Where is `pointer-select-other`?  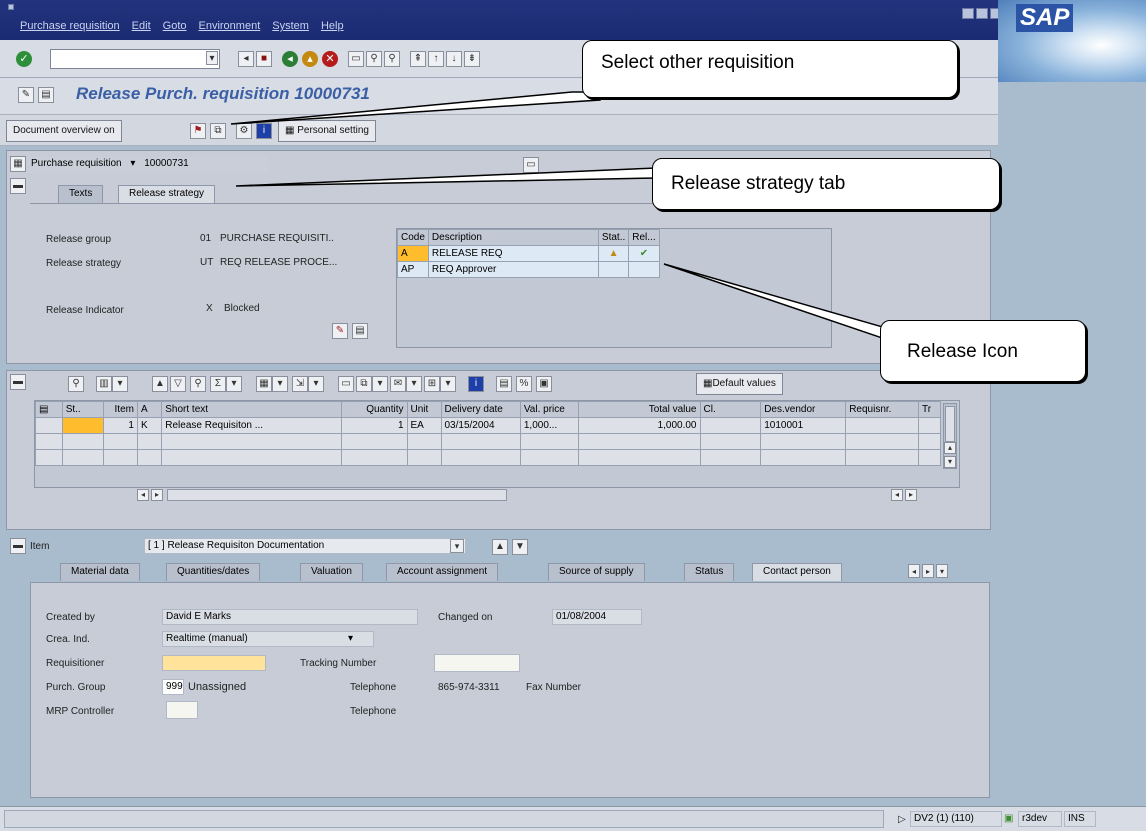 pointer-select-other is located at coordinates (415, 108).